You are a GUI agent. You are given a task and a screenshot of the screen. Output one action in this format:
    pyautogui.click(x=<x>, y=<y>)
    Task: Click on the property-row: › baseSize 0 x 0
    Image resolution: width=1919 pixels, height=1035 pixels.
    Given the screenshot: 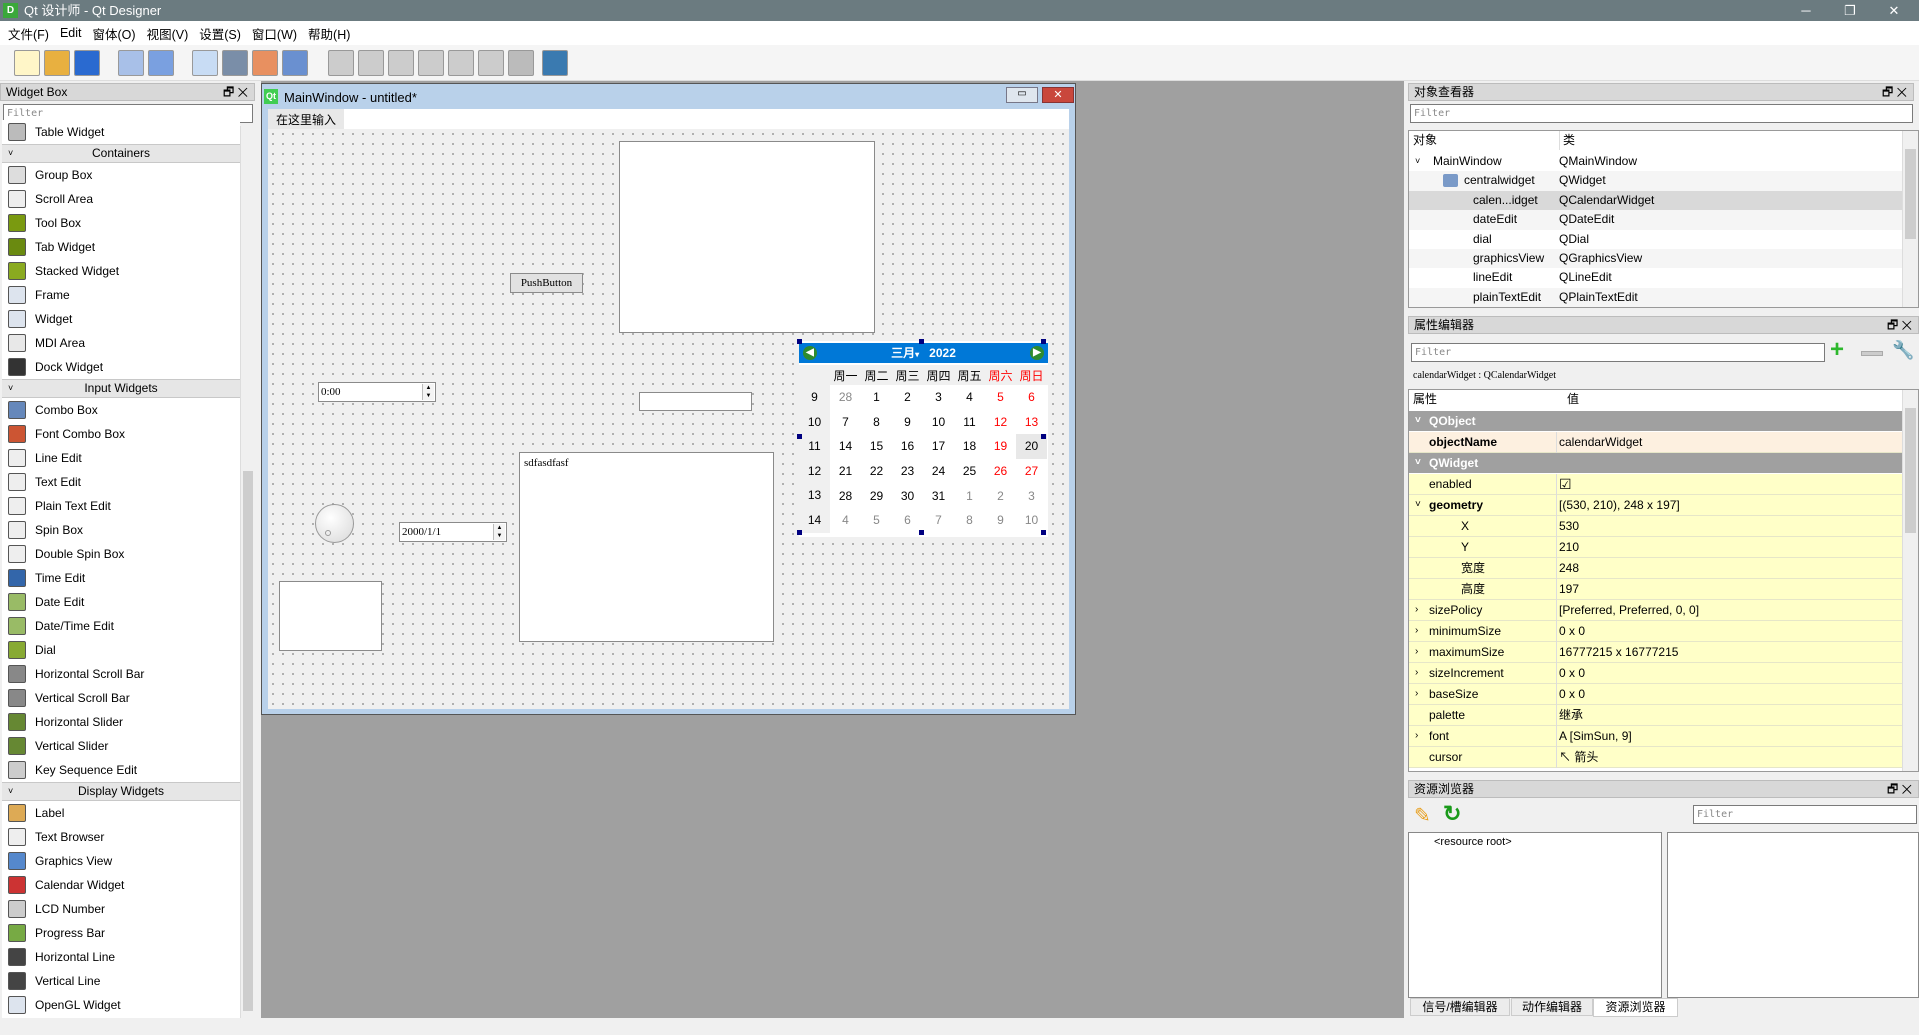 What is the action you would take?
    pyautogui.click(x=1656, y=694)
    